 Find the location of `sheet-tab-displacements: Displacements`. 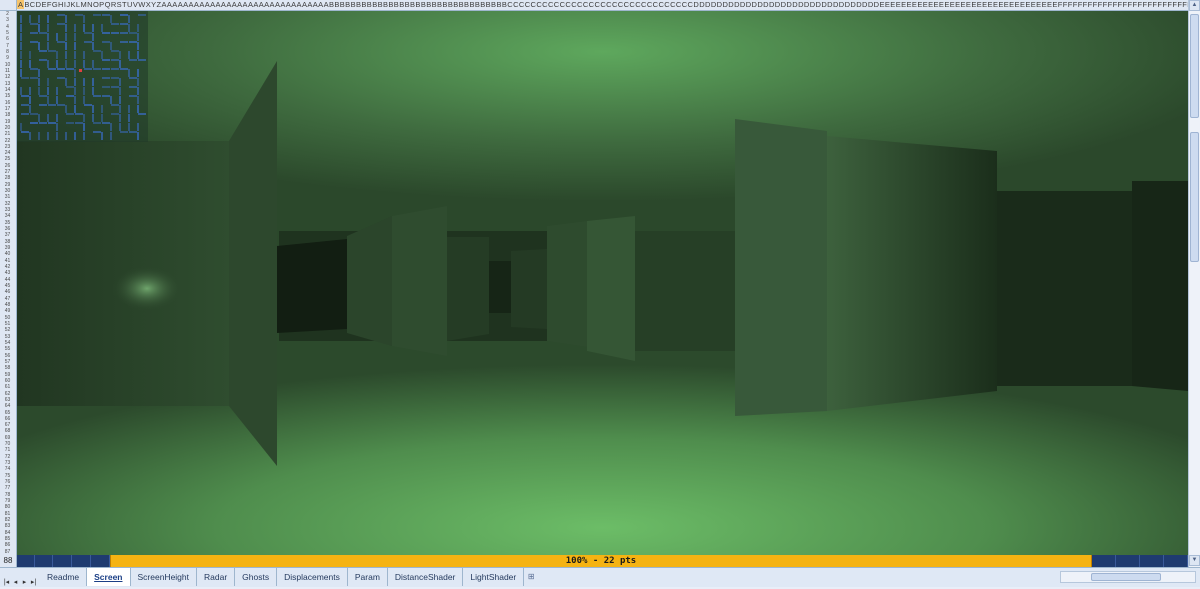

sheet-tab-displacements: Displacements is located at coordinates (312, 577).